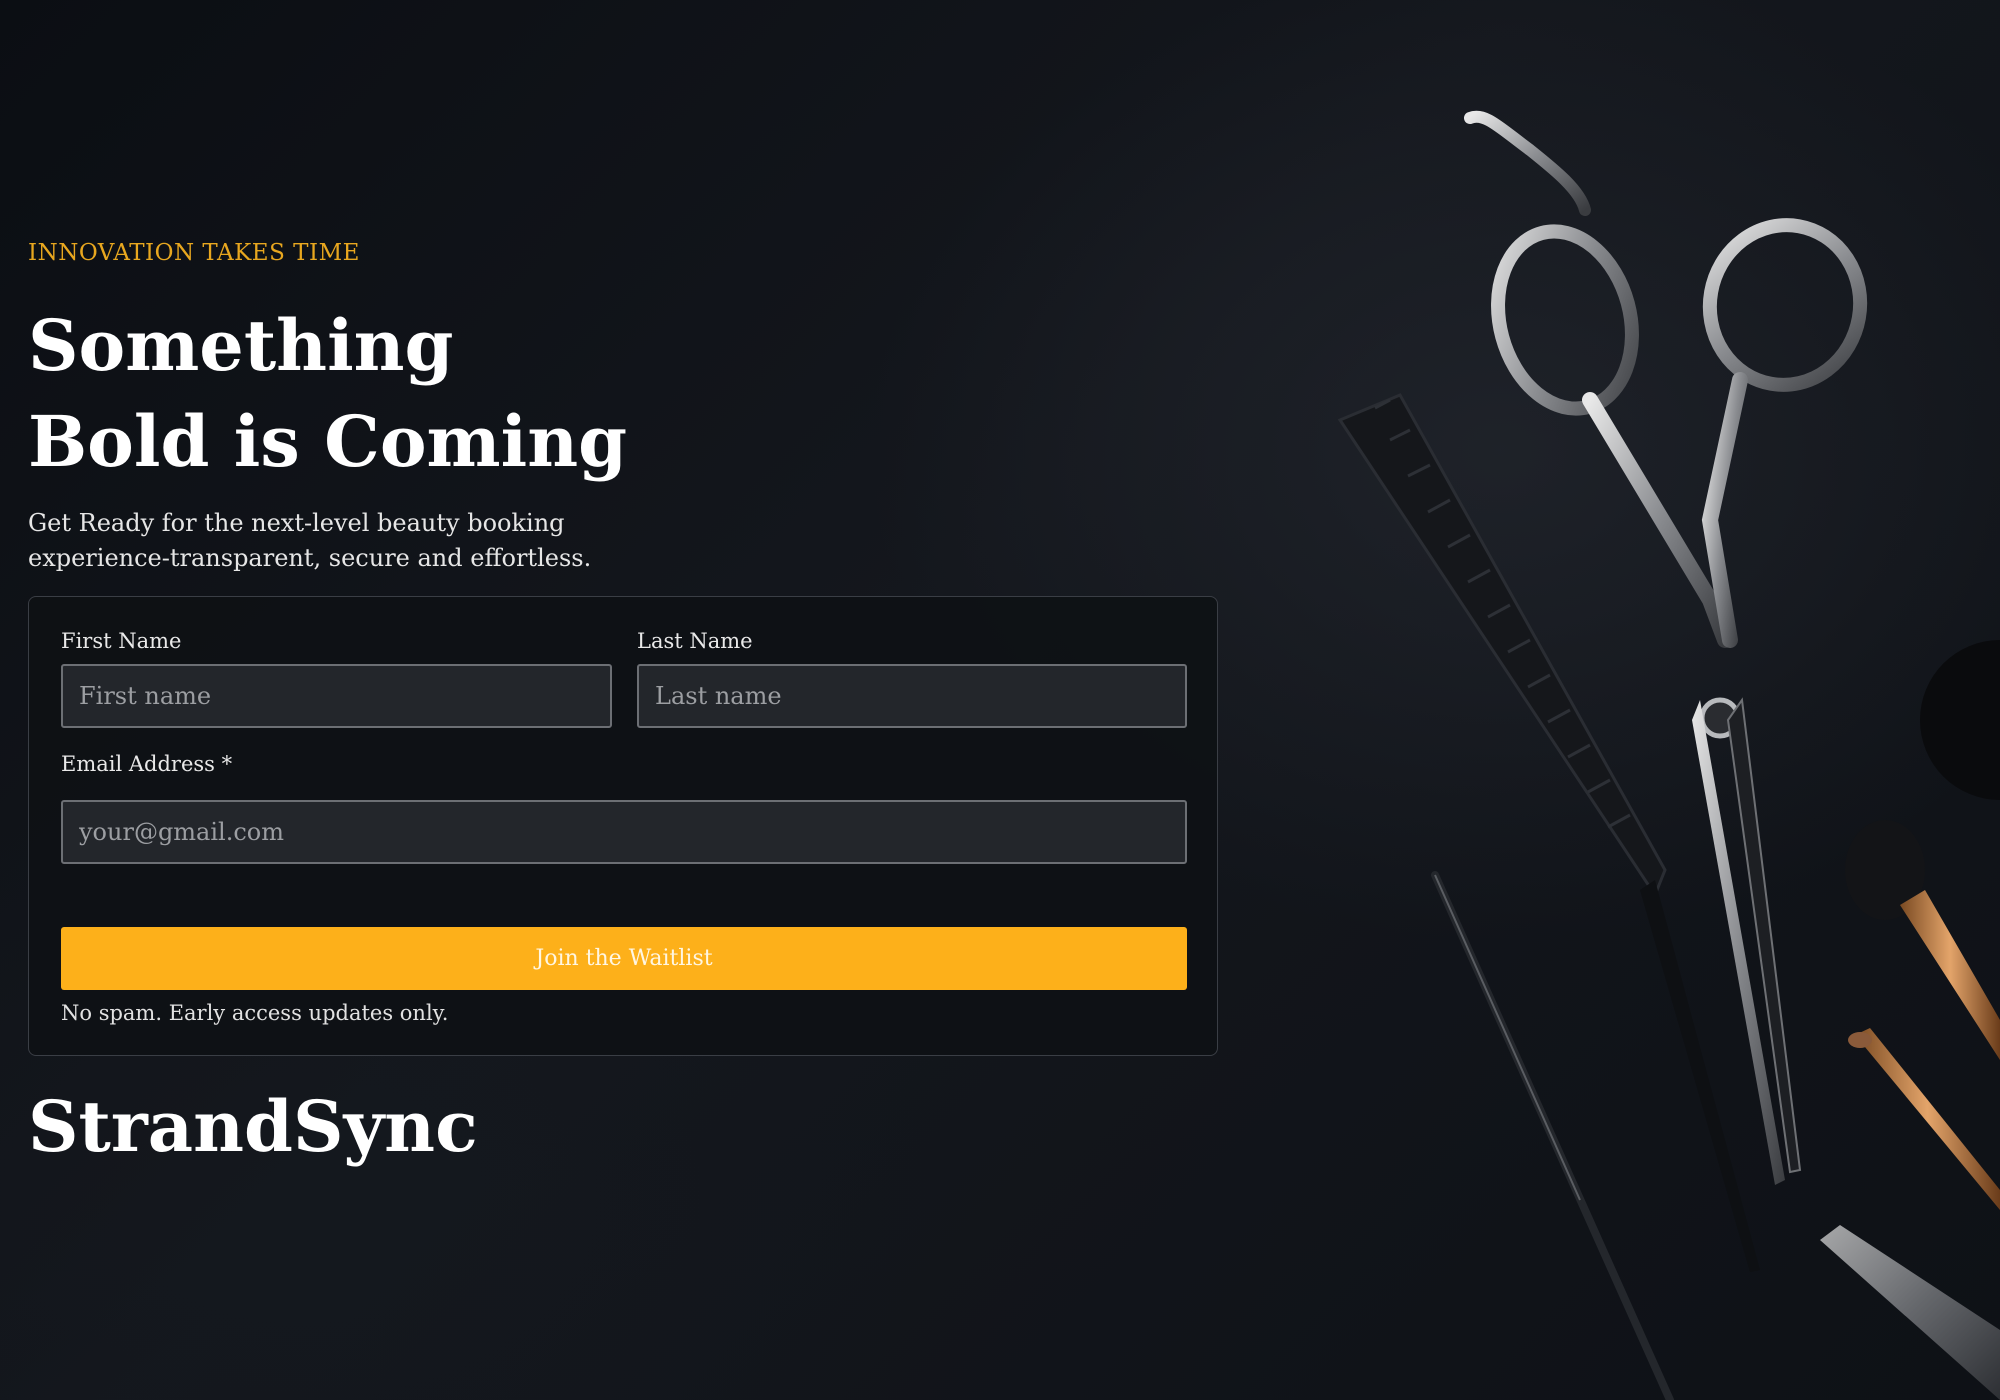 Image resolution: width=2000 pixels, height=1400 pixels. Describe the element at coordinates (253, 1126) in the screenshot. I see `brand-logo: StrandSync` at that location.